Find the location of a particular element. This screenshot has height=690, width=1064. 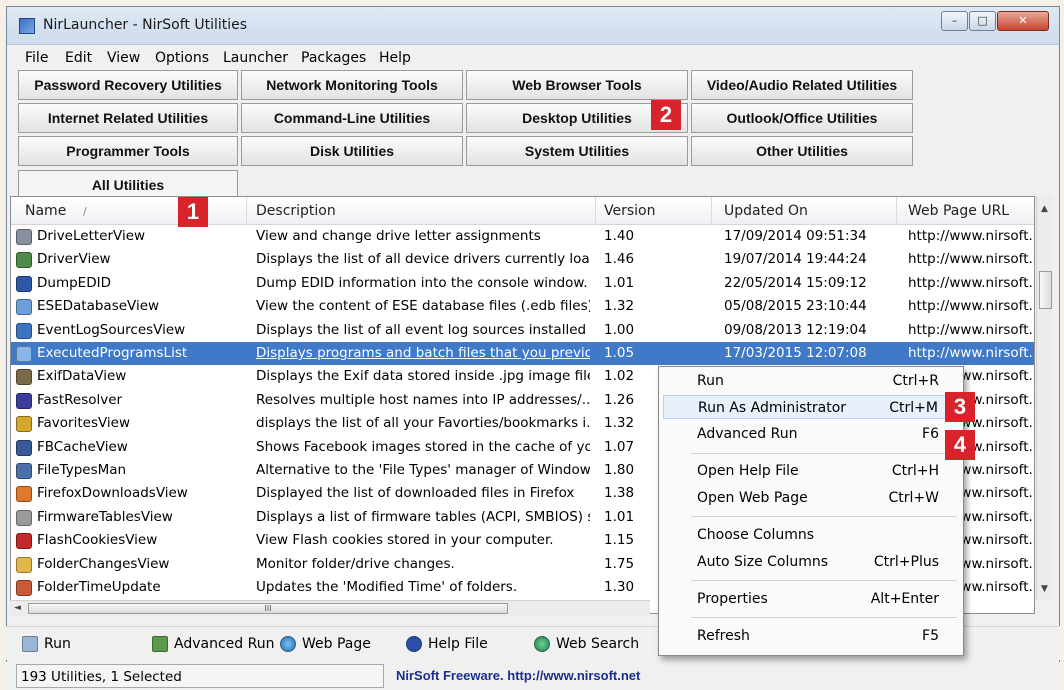

tab-internet-related: Internet Related Utilities is located at coordinates (128, 118).